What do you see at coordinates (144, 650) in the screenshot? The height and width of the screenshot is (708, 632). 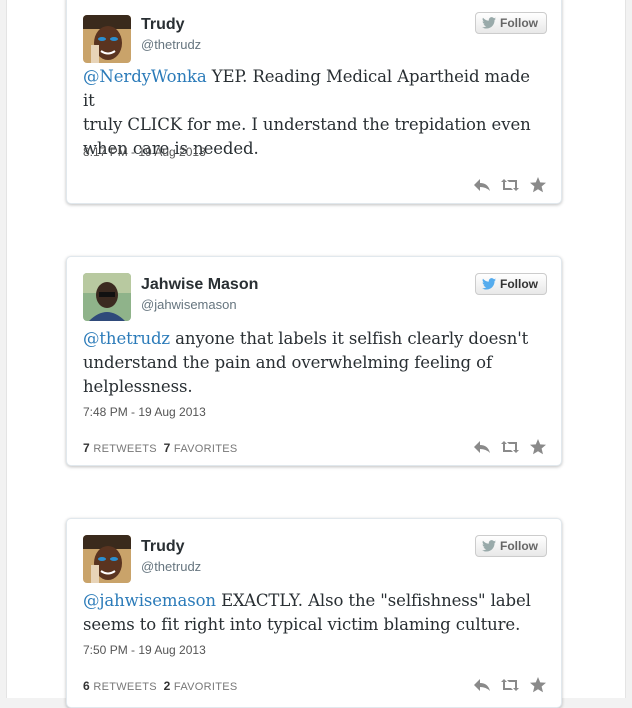 I see `timestamp: 7:50 PM - 19 Aug 2013` at bounding box center [144, 650].